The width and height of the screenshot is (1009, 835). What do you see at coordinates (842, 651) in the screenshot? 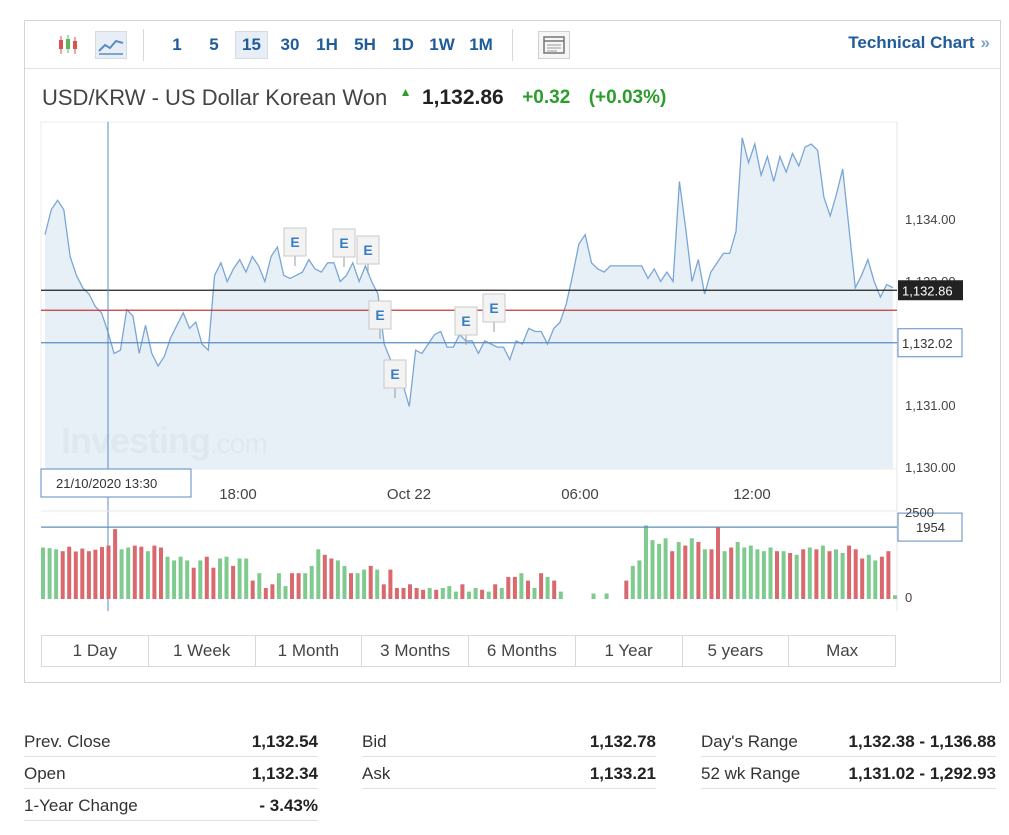
I see `range-max: Max` at bounding box center [842, 651].